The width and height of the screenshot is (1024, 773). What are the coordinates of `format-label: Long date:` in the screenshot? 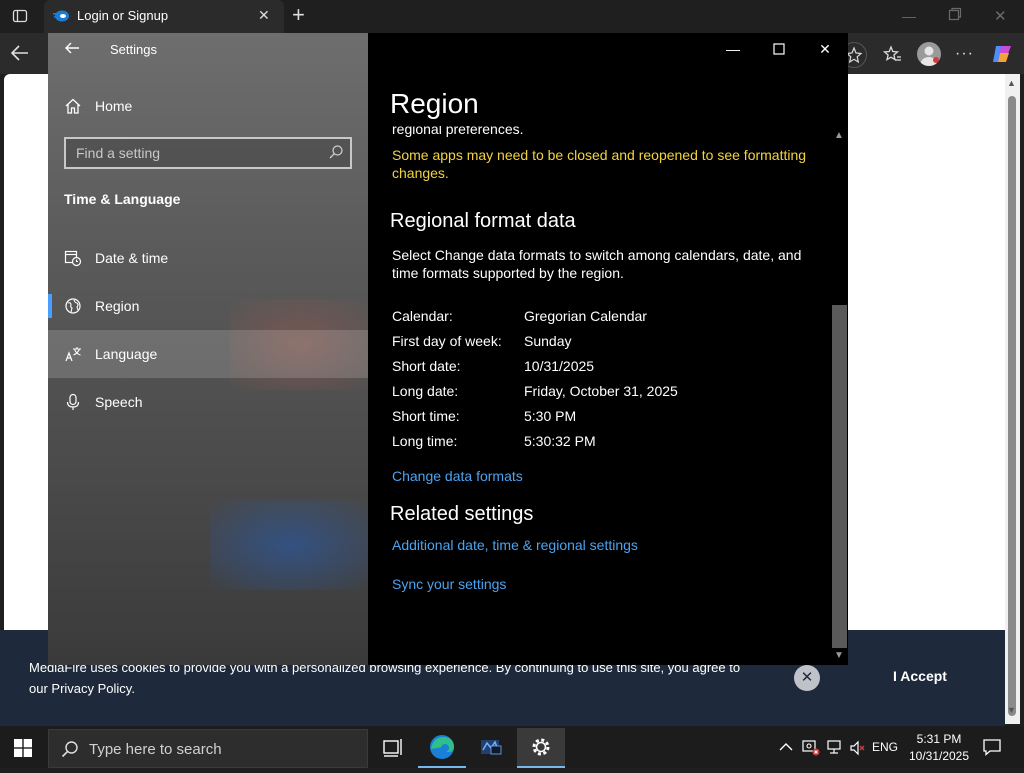 It's located at (425, 391).